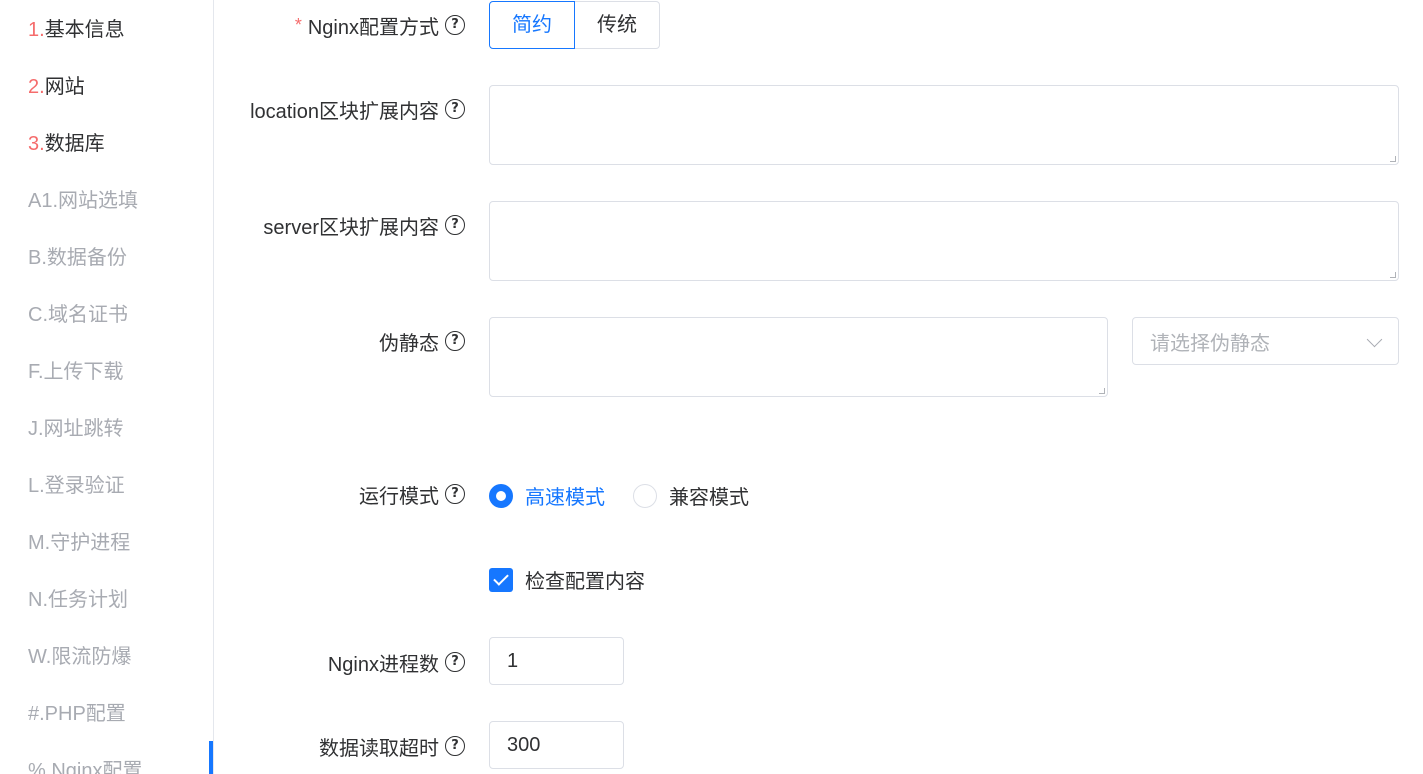  Describe the element at coordinates (944, 241) in the screenshot. I see `server-ext-textarea` at that location.